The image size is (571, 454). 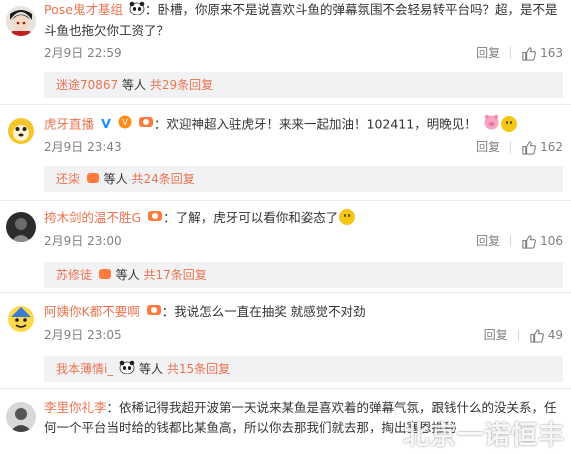 I want to click on pig-emoji-icon, so click(x=491, y=125).